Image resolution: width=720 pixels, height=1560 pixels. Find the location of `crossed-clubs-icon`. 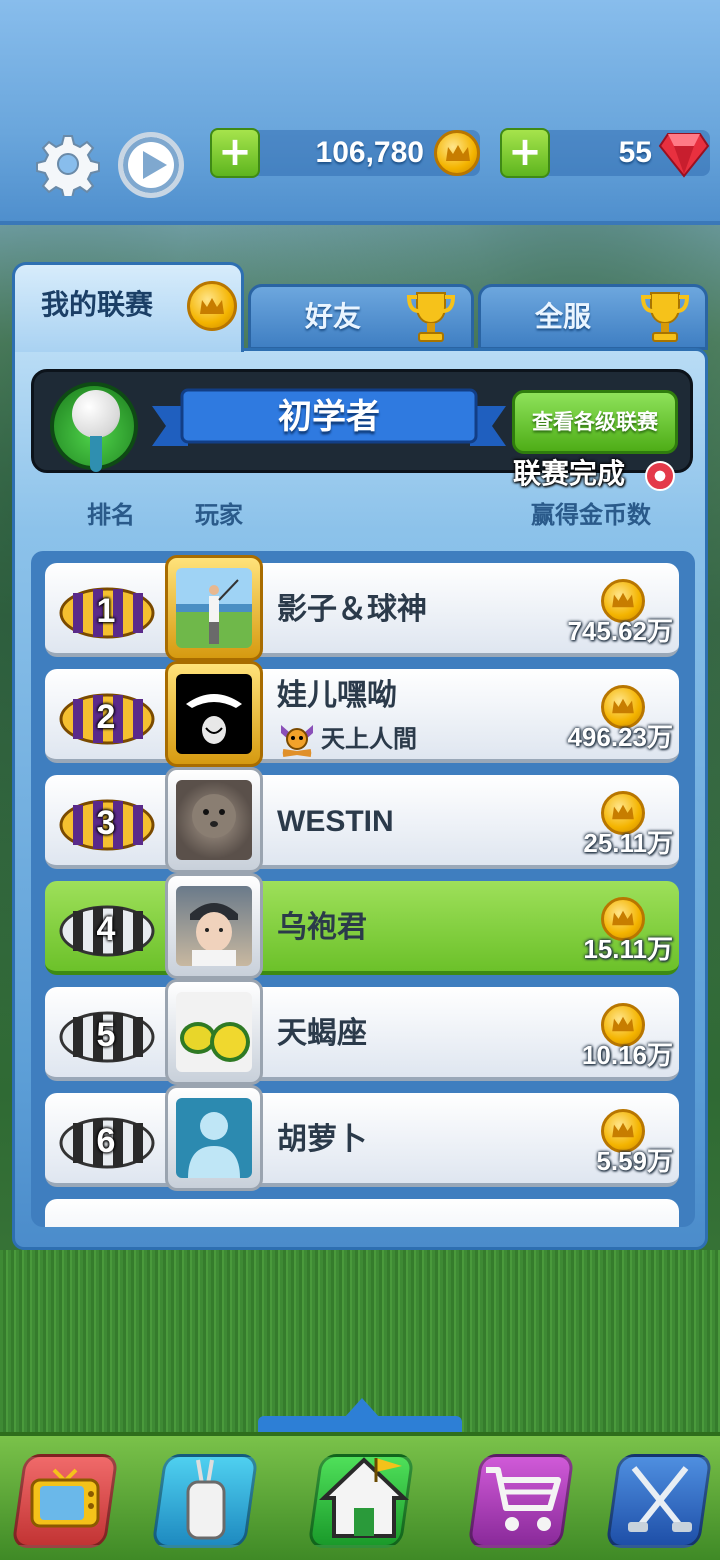

crossed-clubs-icon is located at coordinates (660, 1499).